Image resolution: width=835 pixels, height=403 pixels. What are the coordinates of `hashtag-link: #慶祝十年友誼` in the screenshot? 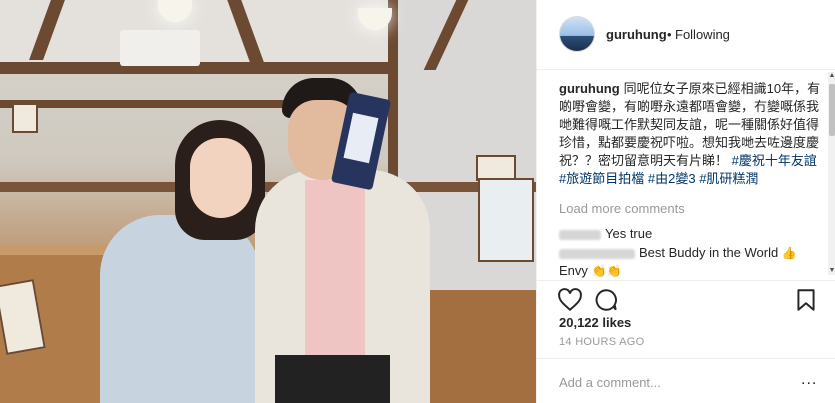 It's located at (774, 160).